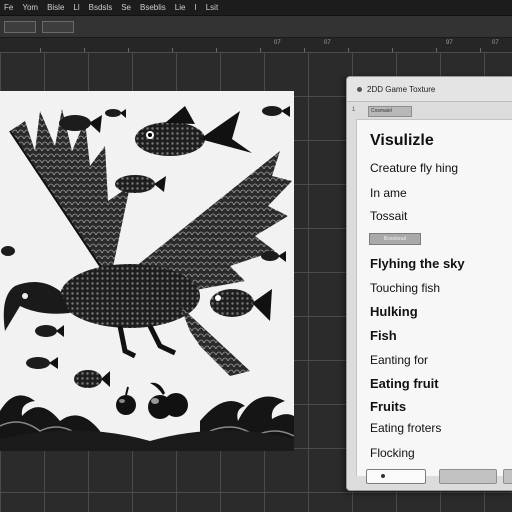  Describe the element at coordinates (8, 7) in the screenshot. I see `menu-item: Fe` at that location.